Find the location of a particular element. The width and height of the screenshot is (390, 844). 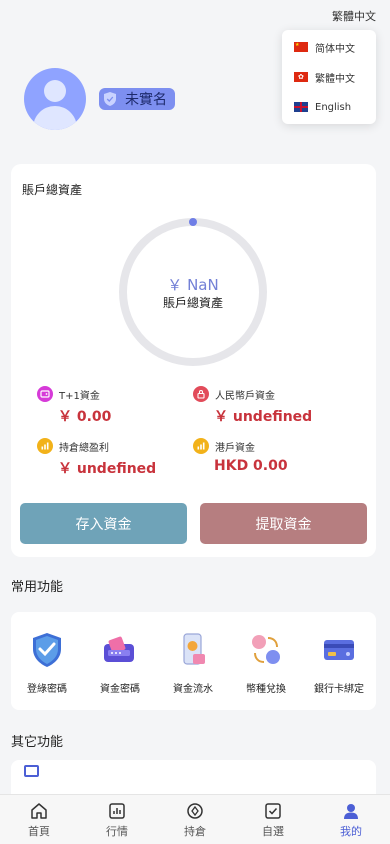

profile-header: 未實名 is located at coordinates (99, 99).